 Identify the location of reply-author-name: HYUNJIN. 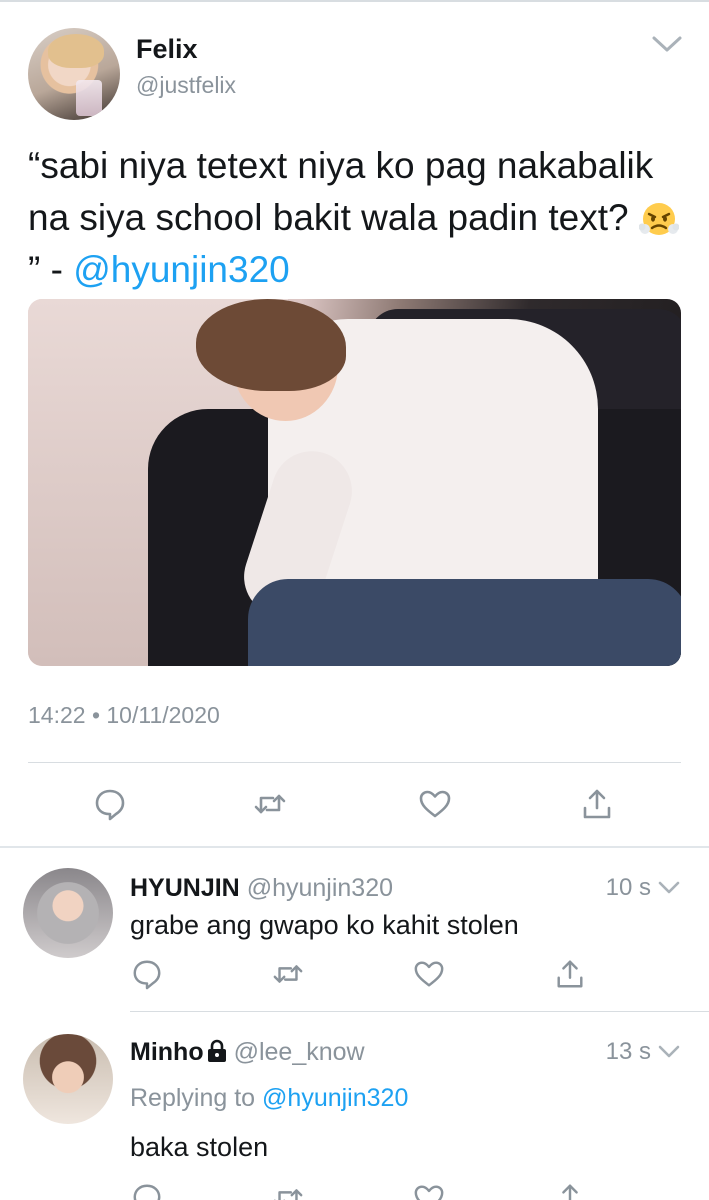
(185, 888).